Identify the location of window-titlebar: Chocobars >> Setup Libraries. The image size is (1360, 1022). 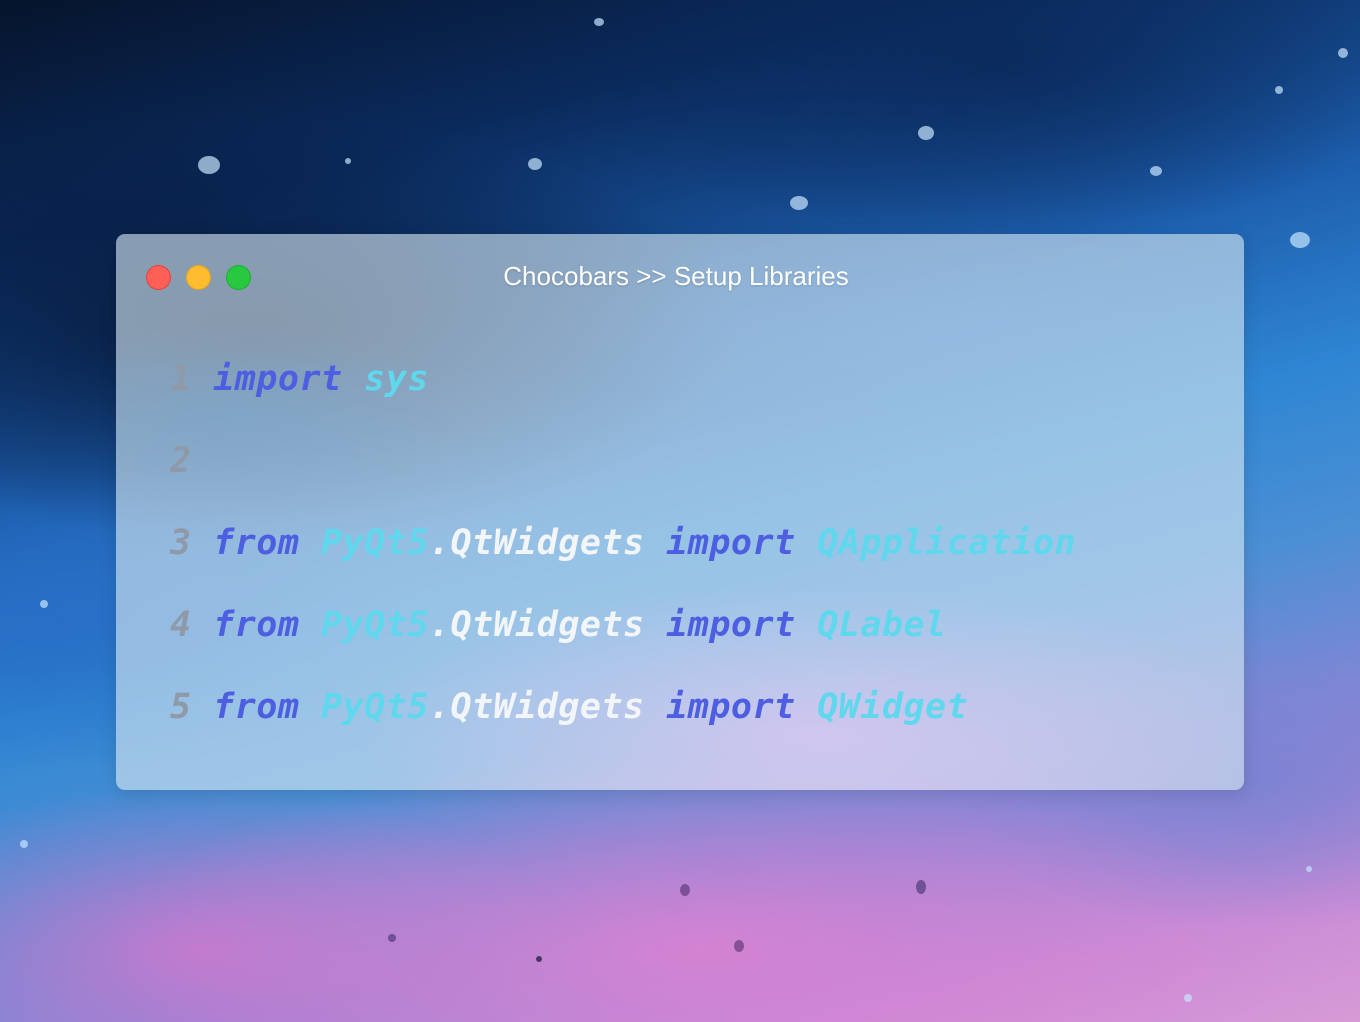
(680, 276).